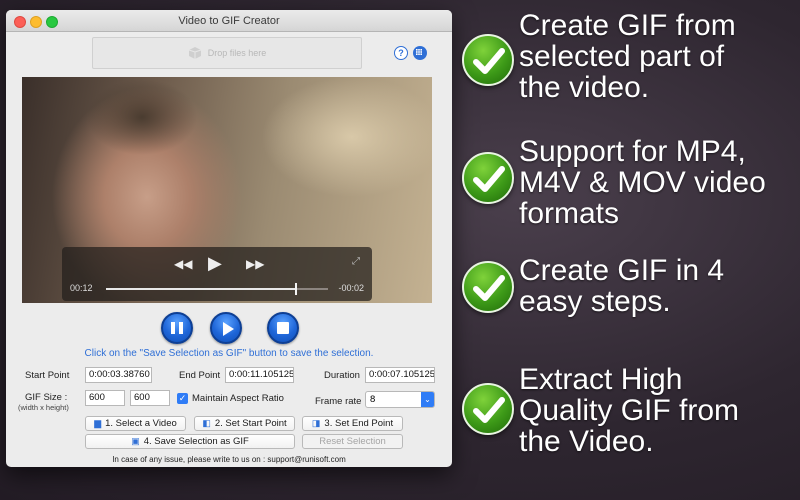 The height and width of the screenshot is (500, 800). Describe the element at coordinates (569, 213) in the screenshot. I see `feature-2-line-3: formats` at that location.